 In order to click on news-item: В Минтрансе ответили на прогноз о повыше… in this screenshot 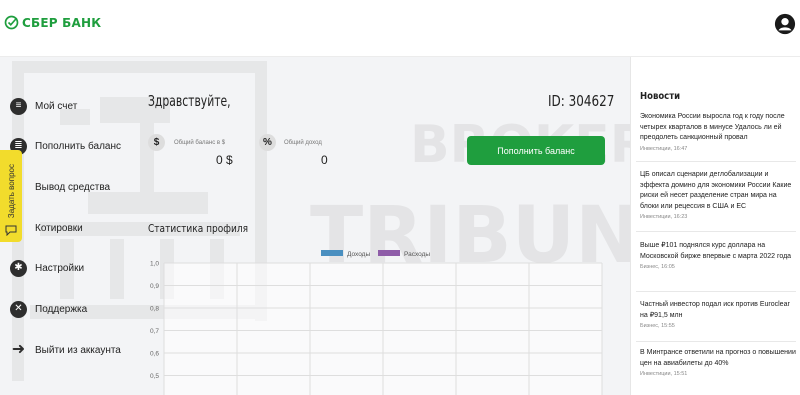, I will do `click(718, 362)`.